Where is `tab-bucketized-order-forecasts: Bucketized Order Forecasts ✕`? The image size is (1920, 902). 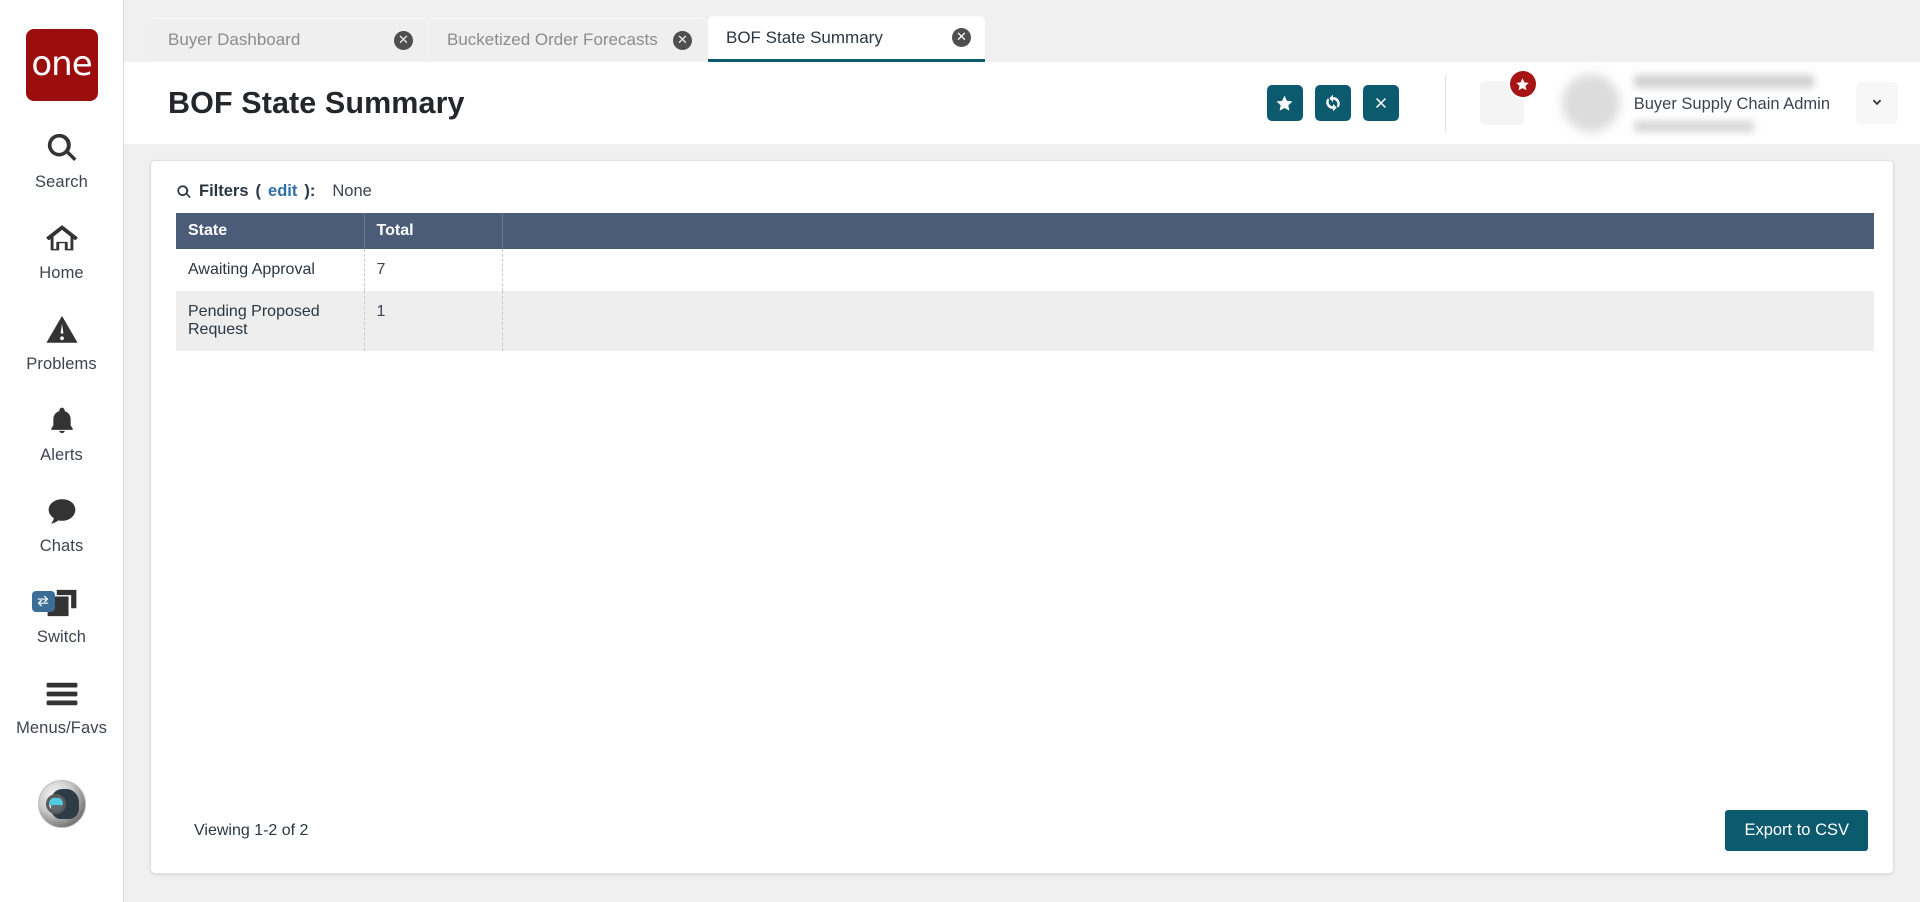
tab-bucketized-order-forecasts: Bucketized Order Forecasts ✕ is located at coordinates (567, 40).